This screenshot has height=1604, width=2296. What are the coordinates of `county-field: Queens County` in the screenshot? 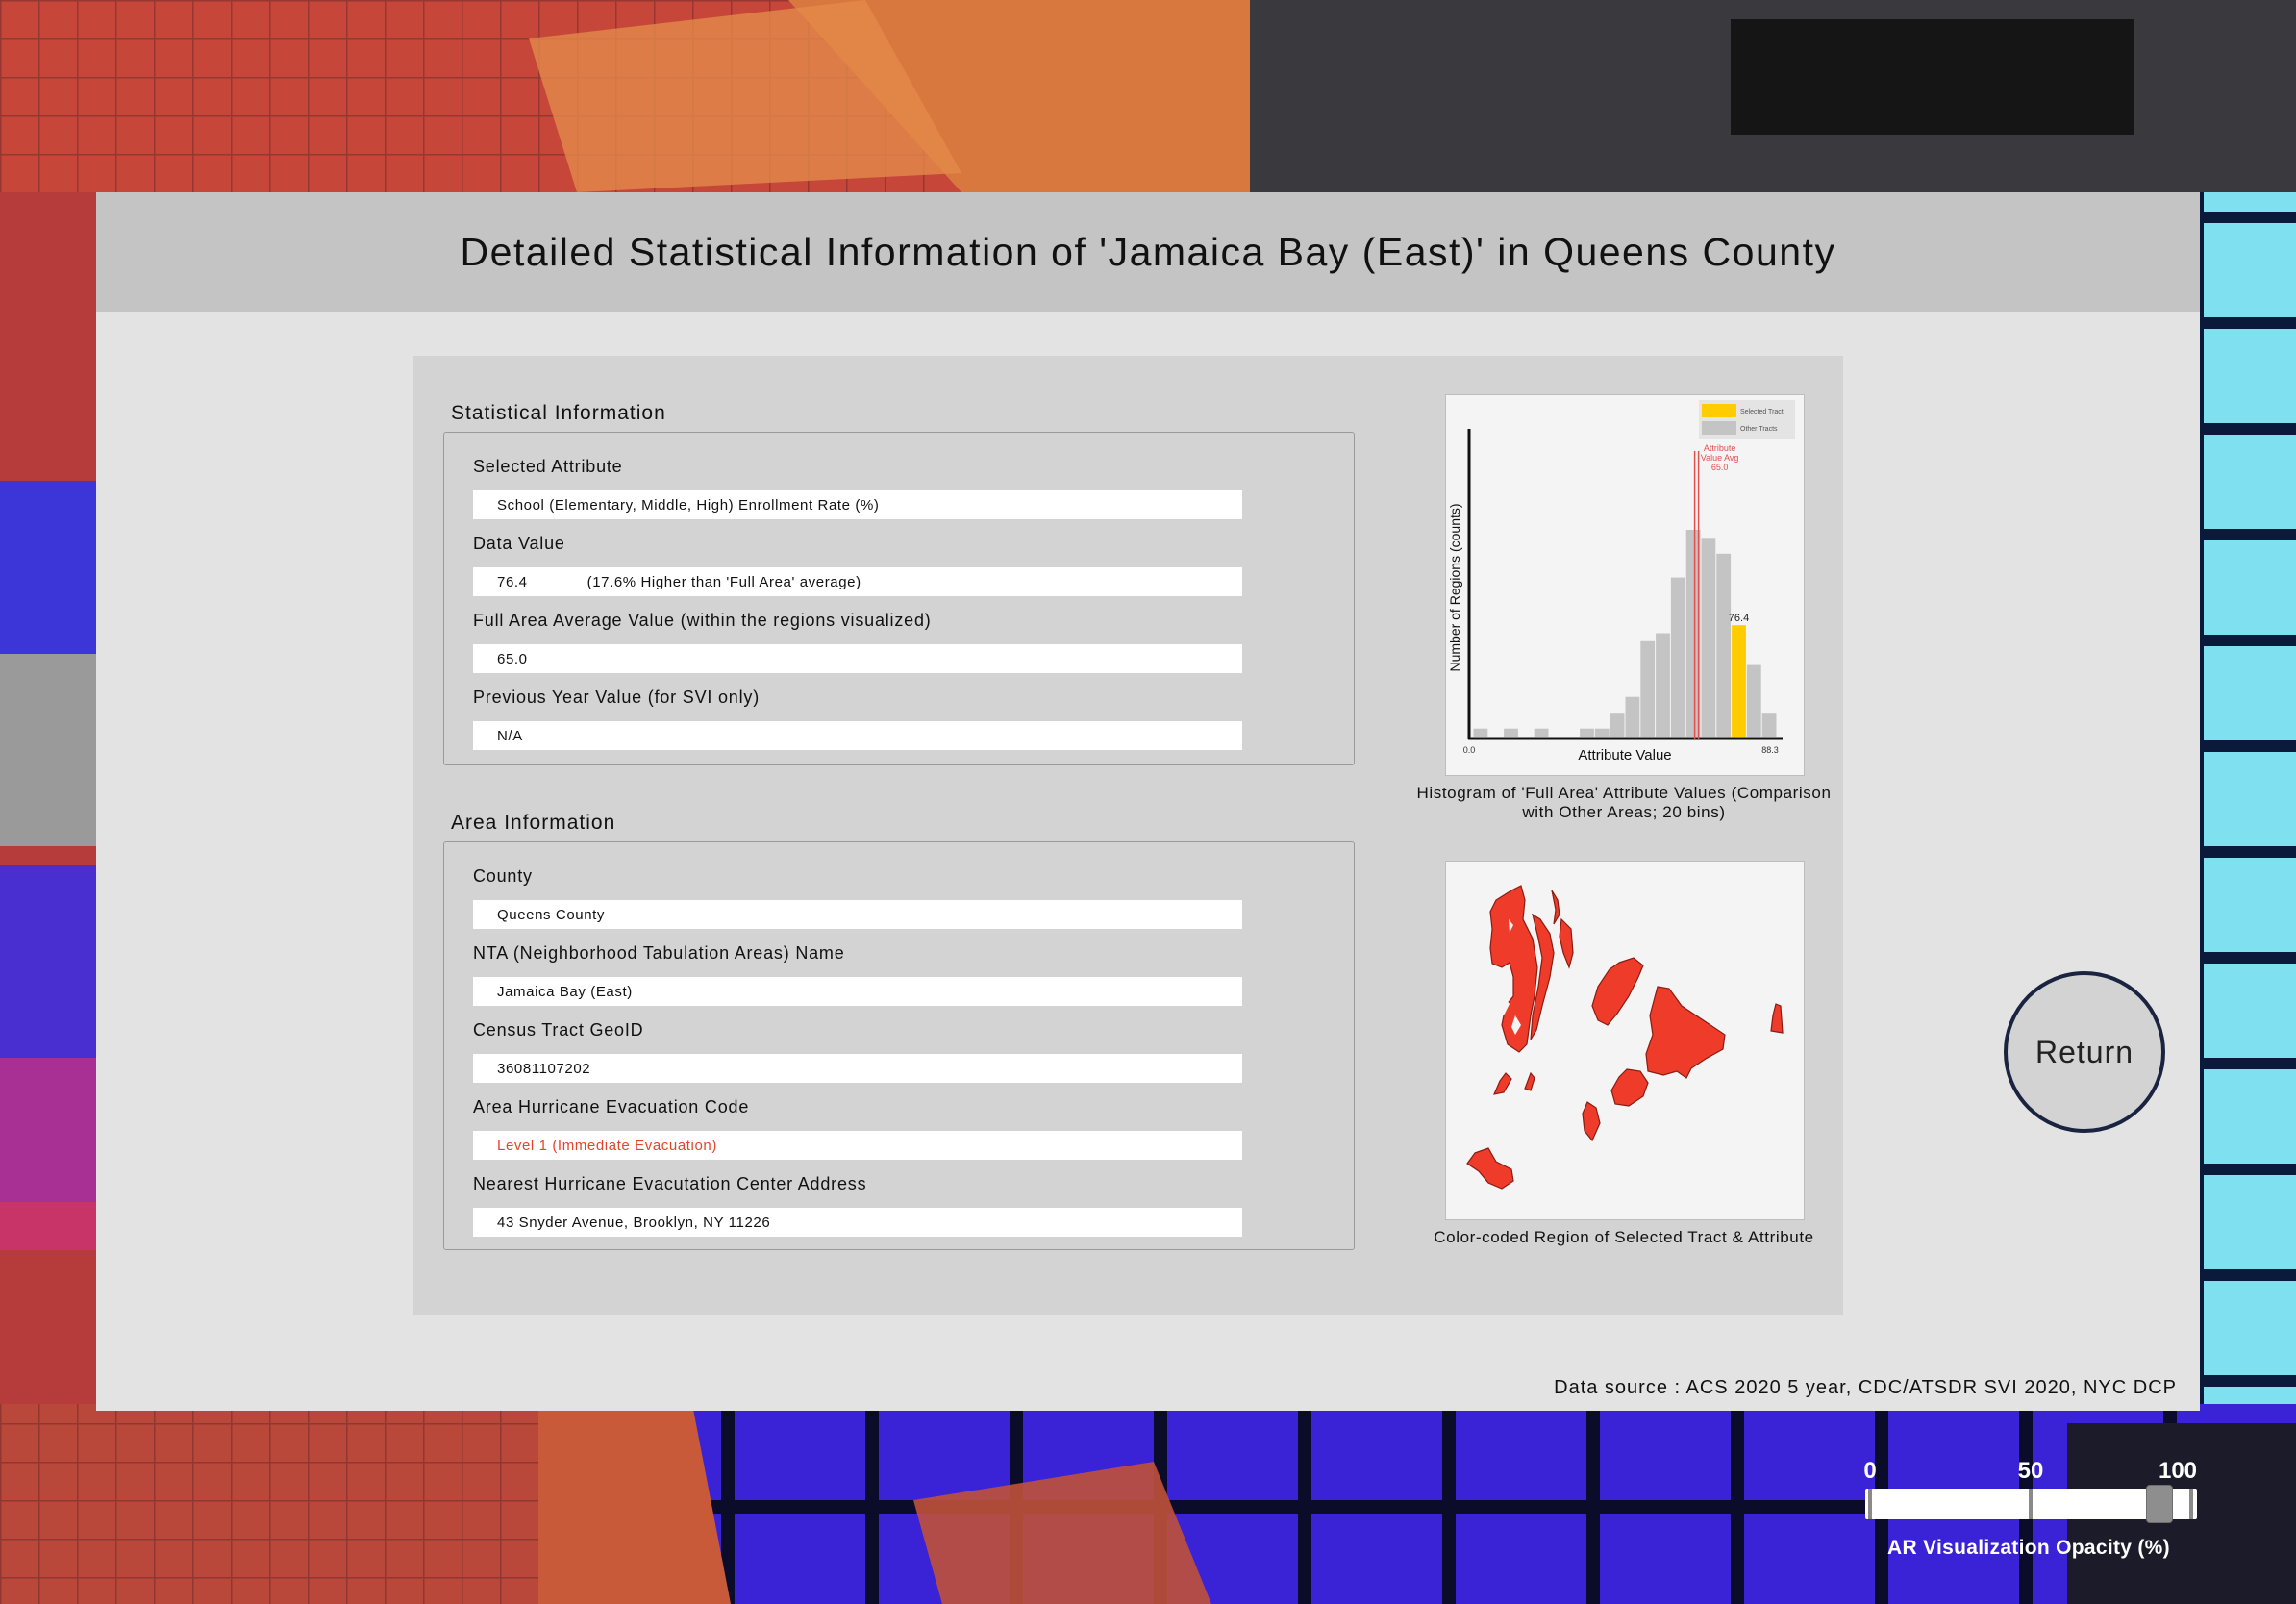 It's located at (857, 914).